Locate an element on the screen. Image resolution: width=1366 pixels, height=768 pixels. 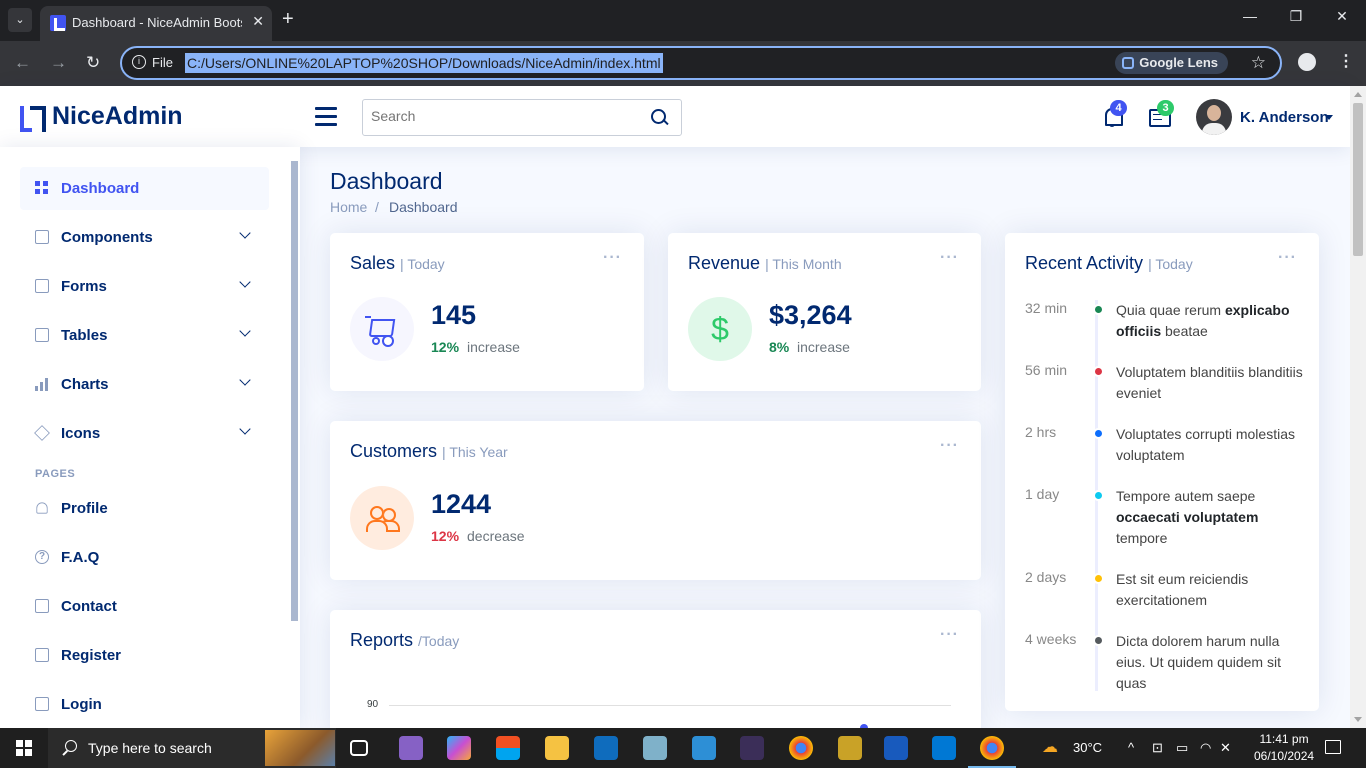
activity-time: 4 weeks is located at coordinates (1051, 639).